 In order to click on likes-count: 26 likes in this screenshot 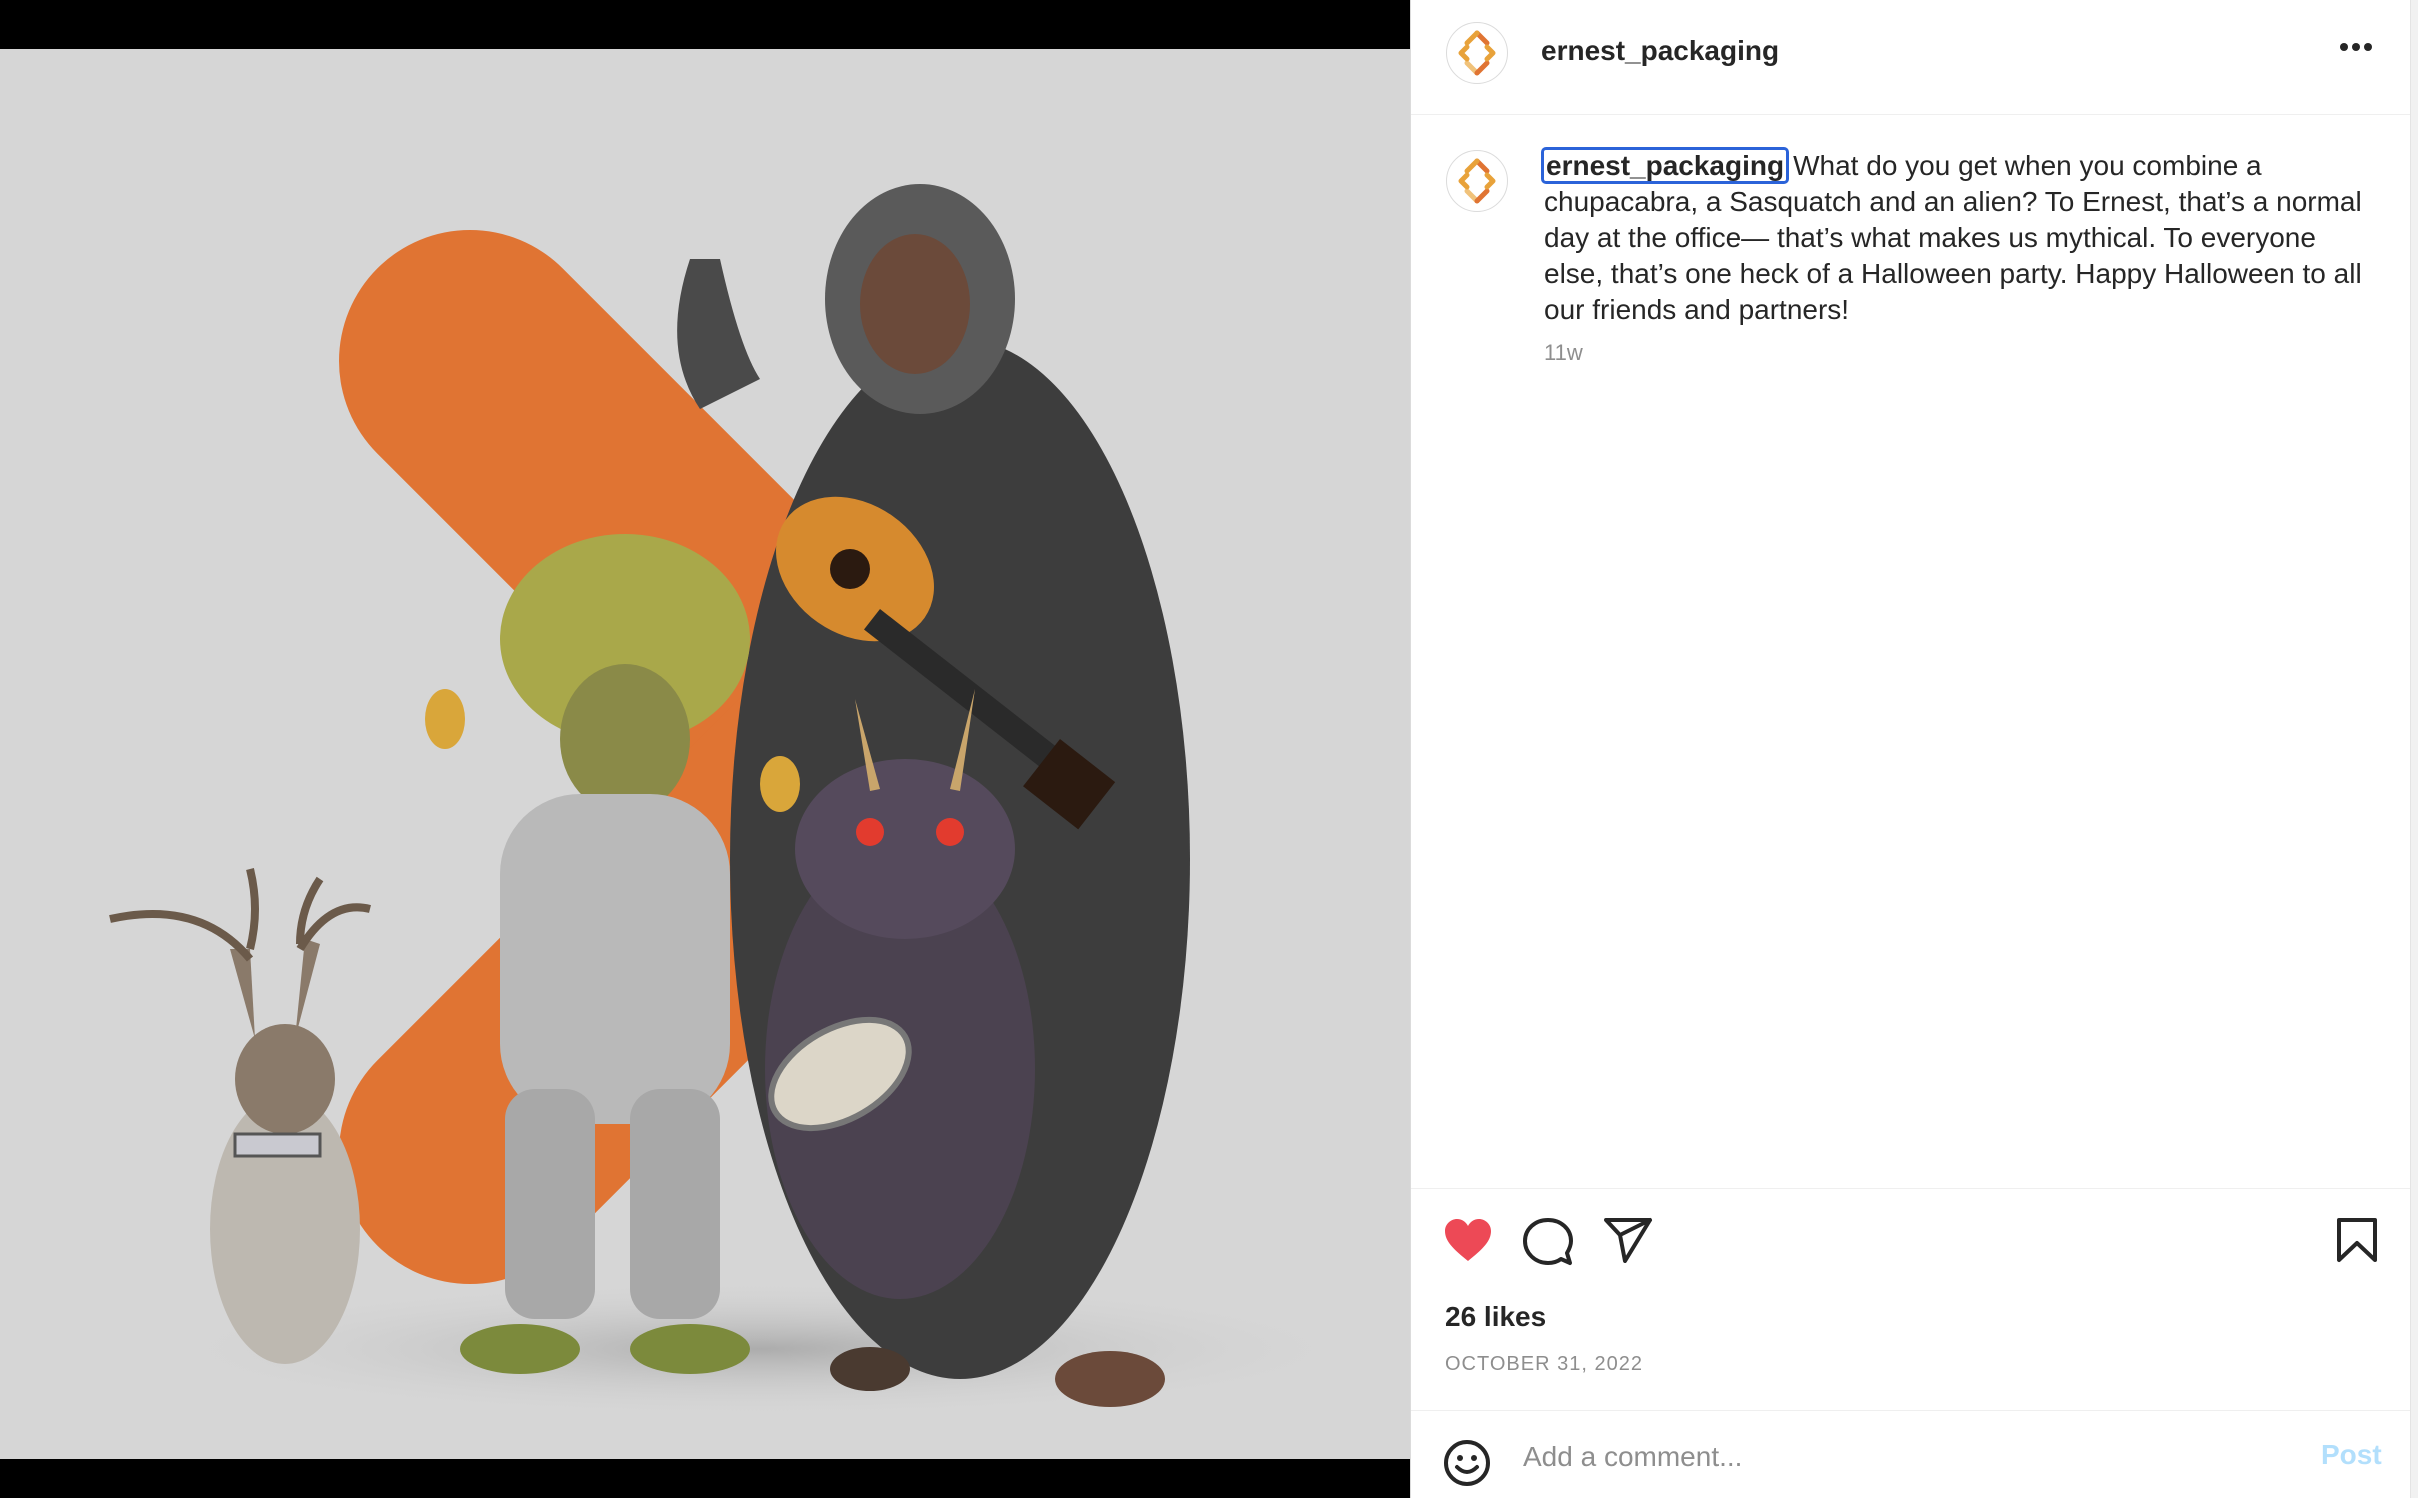, I will do `click(1495, 1317)`.